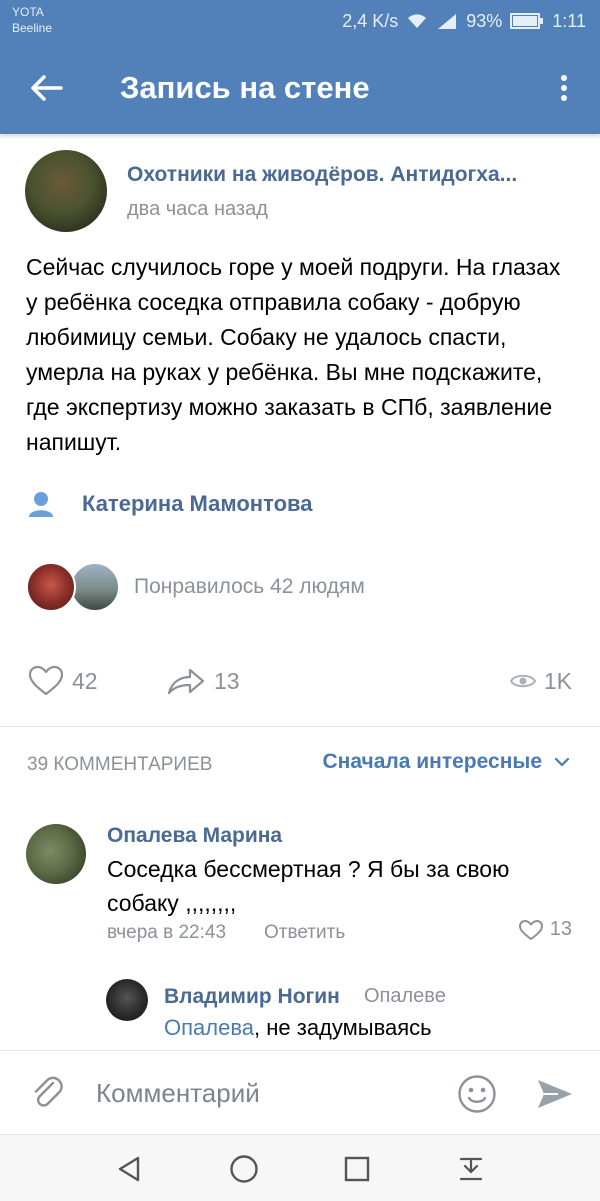 This screenshot has height=1201, width=600. I want to click on attach-button, so click(48, 1093).